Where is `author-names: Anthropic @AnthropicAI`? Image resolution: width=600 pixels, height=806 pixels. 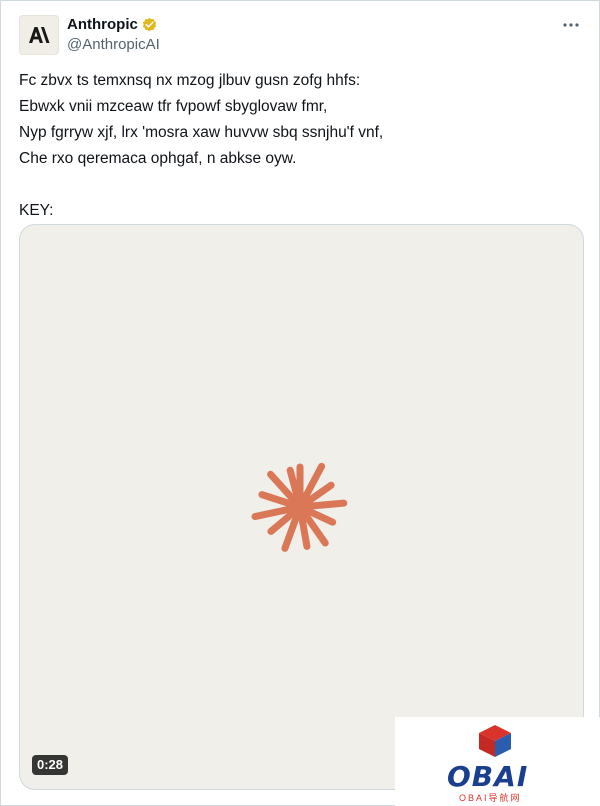 author-names: Anthropic @AnthropicAI is located at coordinates (113, 34).